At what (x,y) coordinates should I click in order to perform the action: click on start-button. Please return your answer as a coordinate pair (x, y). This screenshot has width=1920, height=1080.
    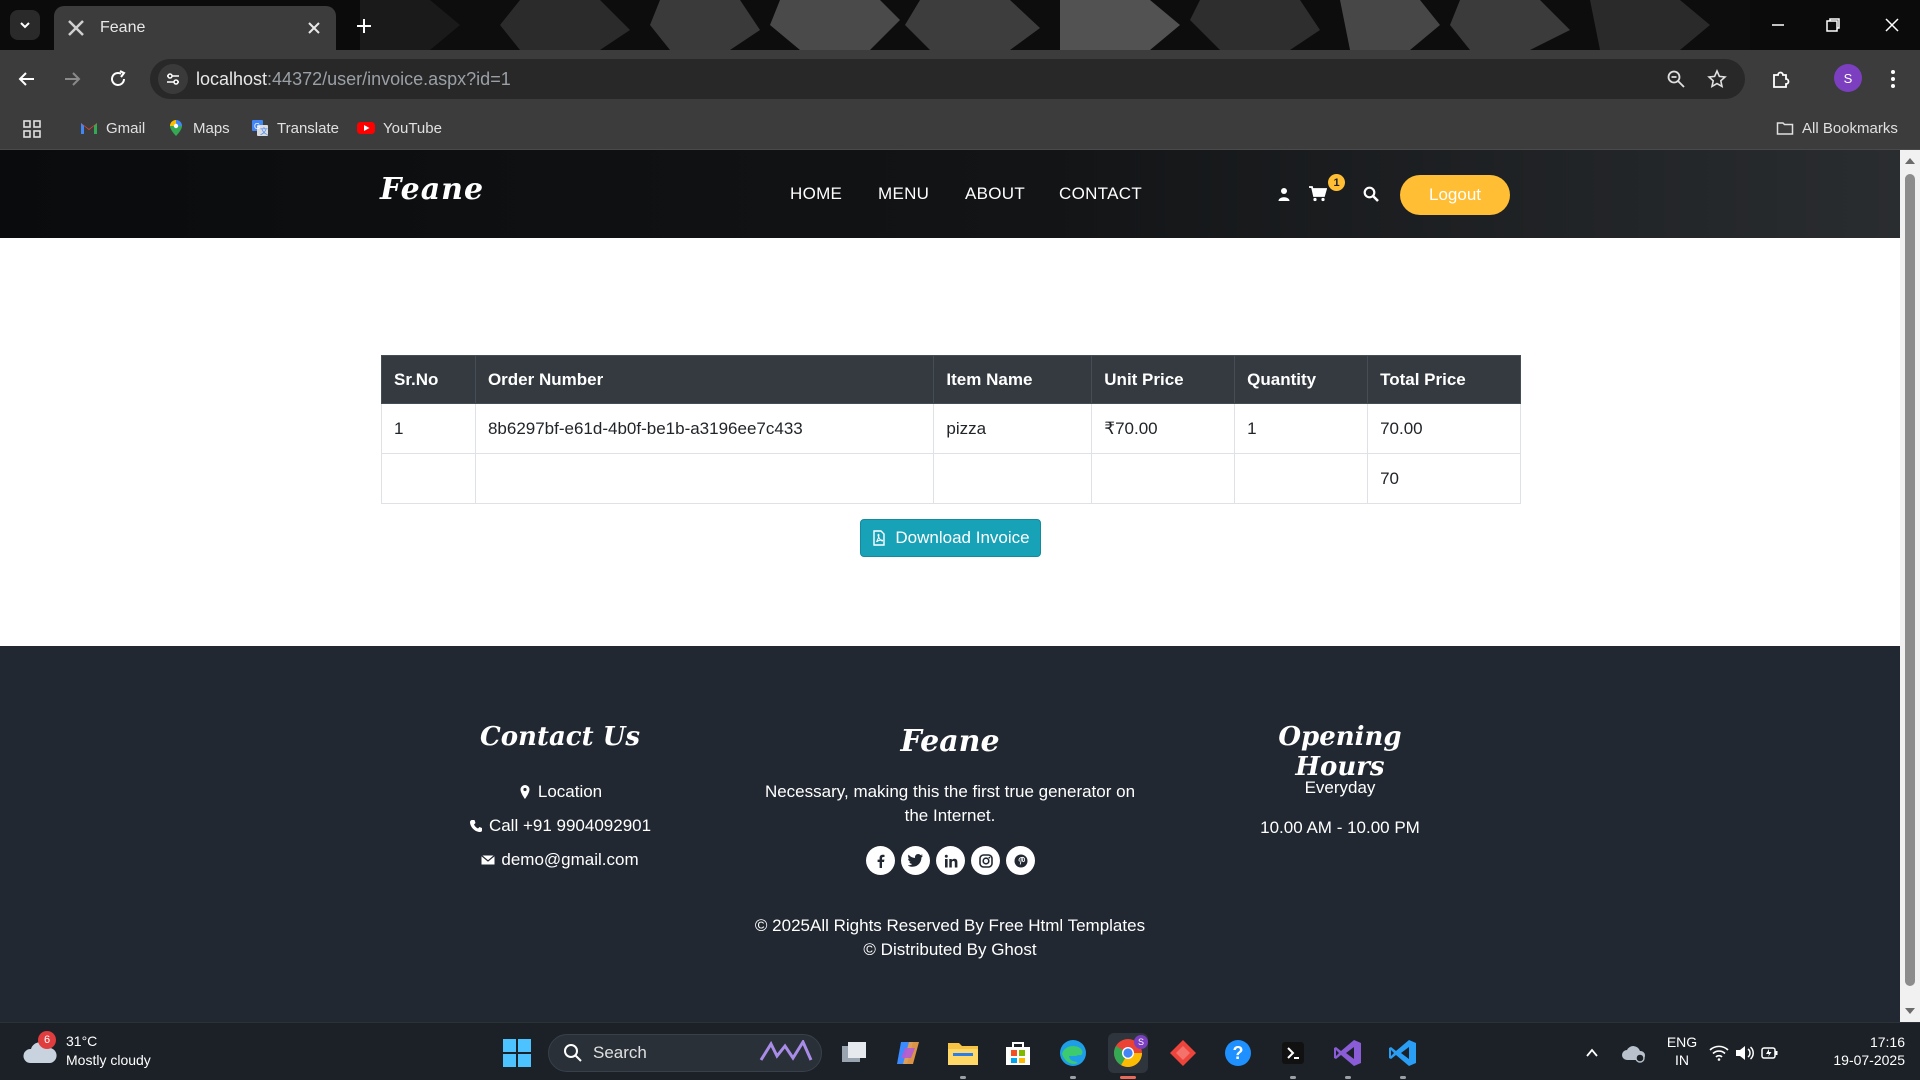
    Looking at the image, I should click on (517, 1053).